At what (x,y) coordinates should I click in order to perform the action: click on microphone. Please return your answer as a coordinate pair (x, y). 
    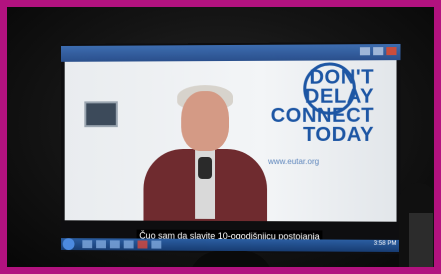
    Looking at the image, I should click on (205, 167).